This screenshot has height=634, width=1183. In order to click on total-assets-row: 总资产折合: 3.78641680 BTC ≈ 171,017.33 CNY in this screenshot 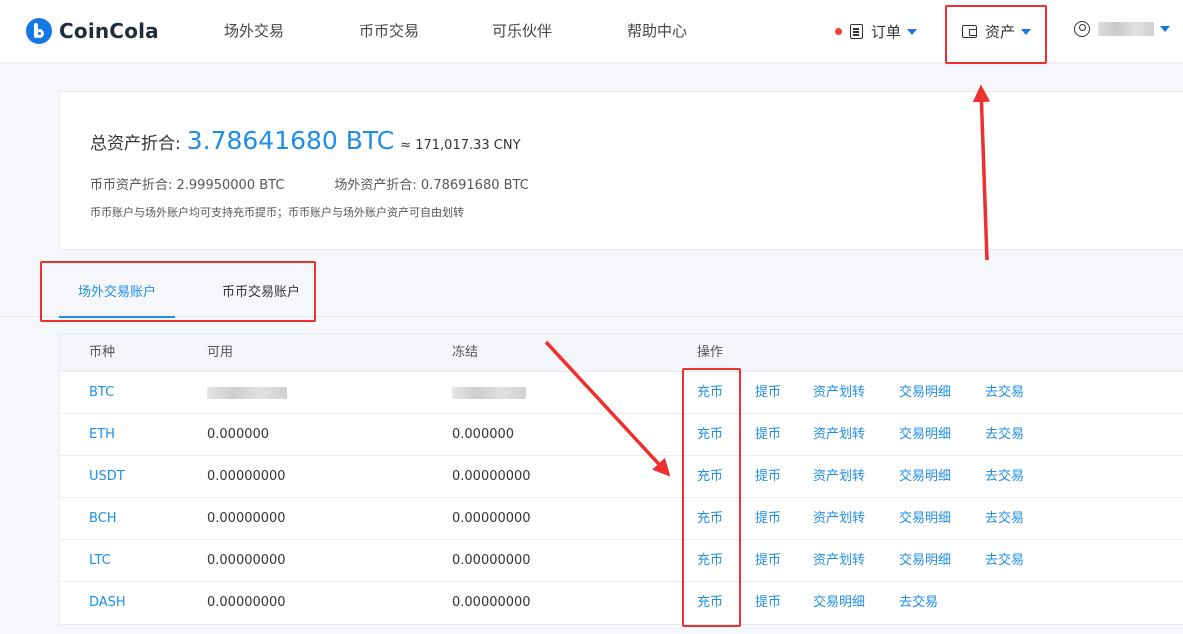, I will do `click(305, 140)`.